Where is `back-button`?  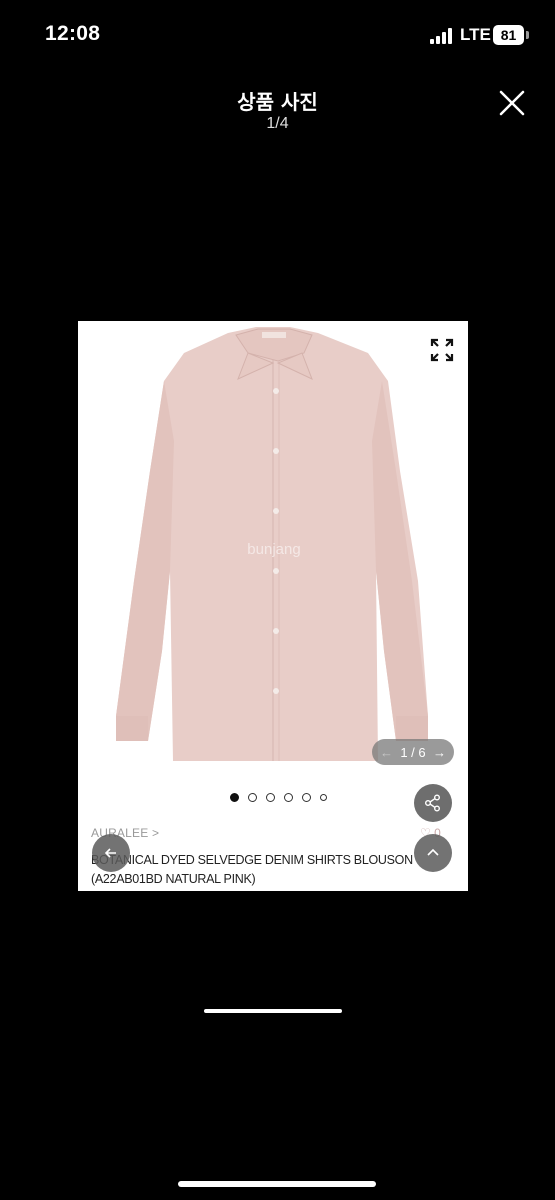 back-button is located at coordinates (111, 853).